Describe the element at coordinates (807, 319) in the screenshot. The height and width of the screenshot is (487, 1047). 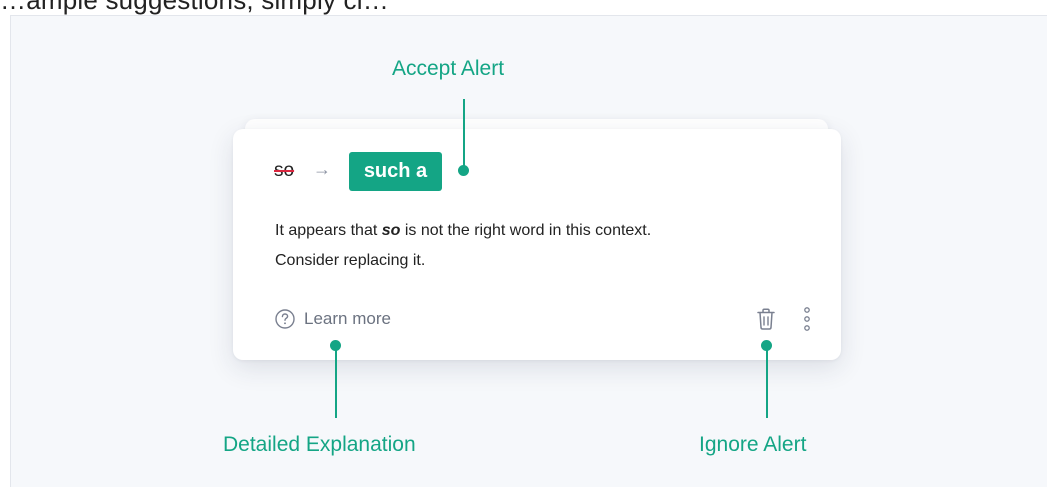
I see `vertical-dots-icon` at that location.